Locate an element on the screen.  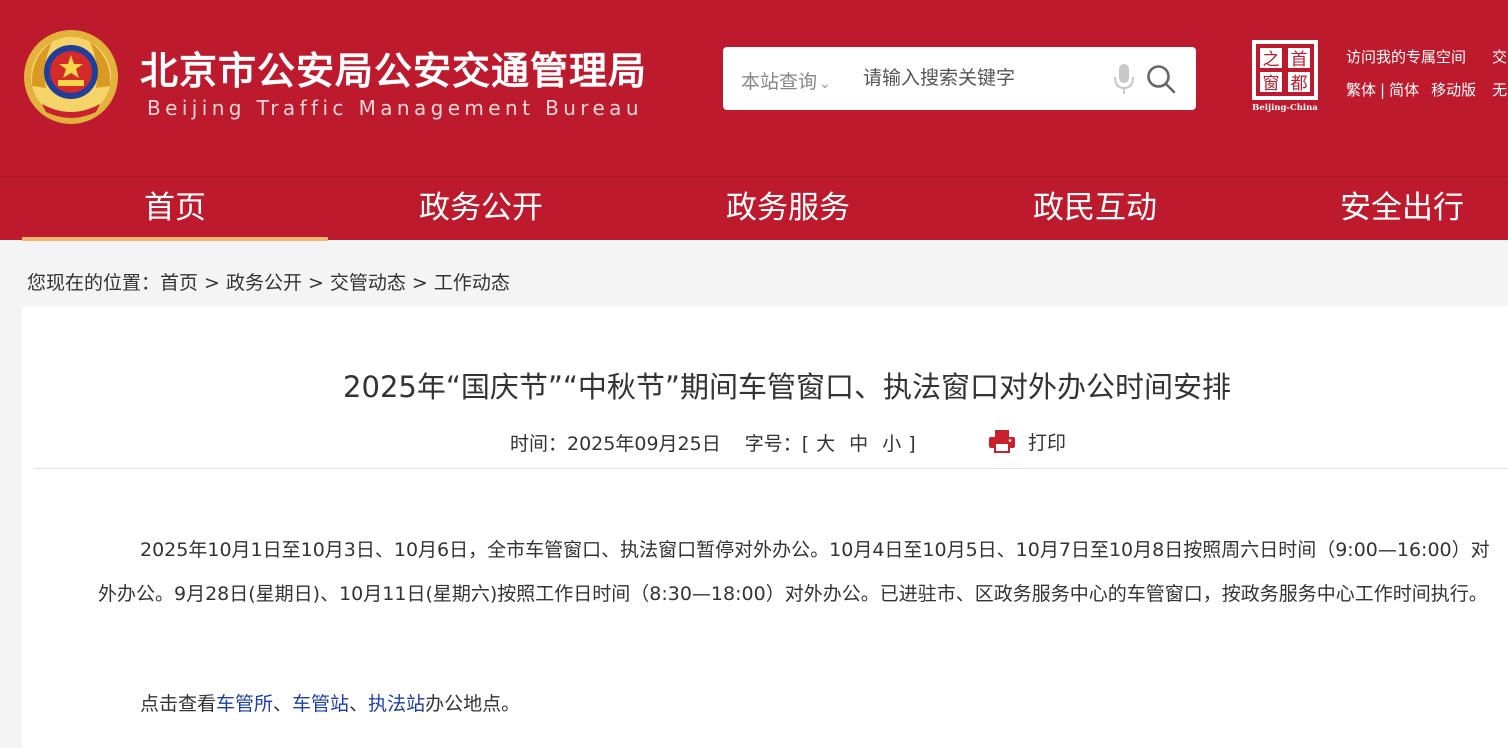
font-size-label: 字号： is located at coordinates (773, 444).